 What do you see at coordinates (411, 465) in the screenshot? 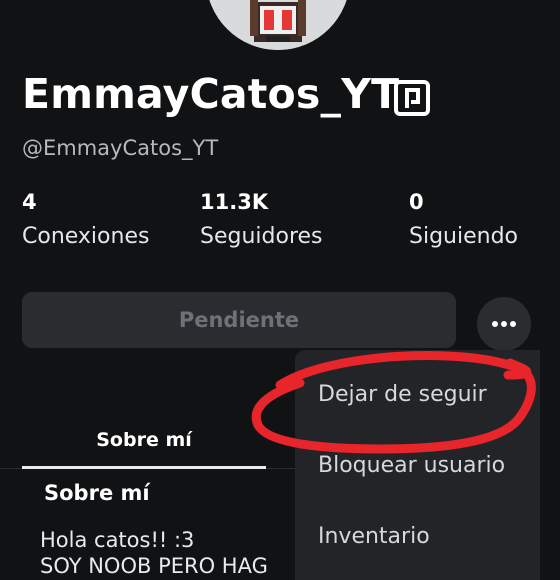
I see `menu-item-block-user: Bloquear usuario` at bounding box center [411, 465].